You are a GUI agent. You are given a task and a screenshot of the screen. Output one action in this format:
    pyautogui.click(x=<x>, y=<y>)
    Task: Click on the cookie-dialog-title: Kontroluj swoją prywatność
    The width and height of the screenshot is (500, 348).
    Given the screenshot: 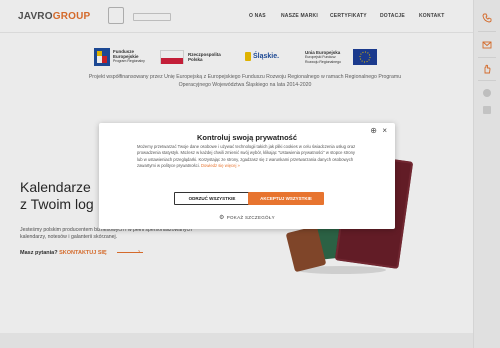 What is the action you would take?
    pyautogui.click(x=246, y=137)
    